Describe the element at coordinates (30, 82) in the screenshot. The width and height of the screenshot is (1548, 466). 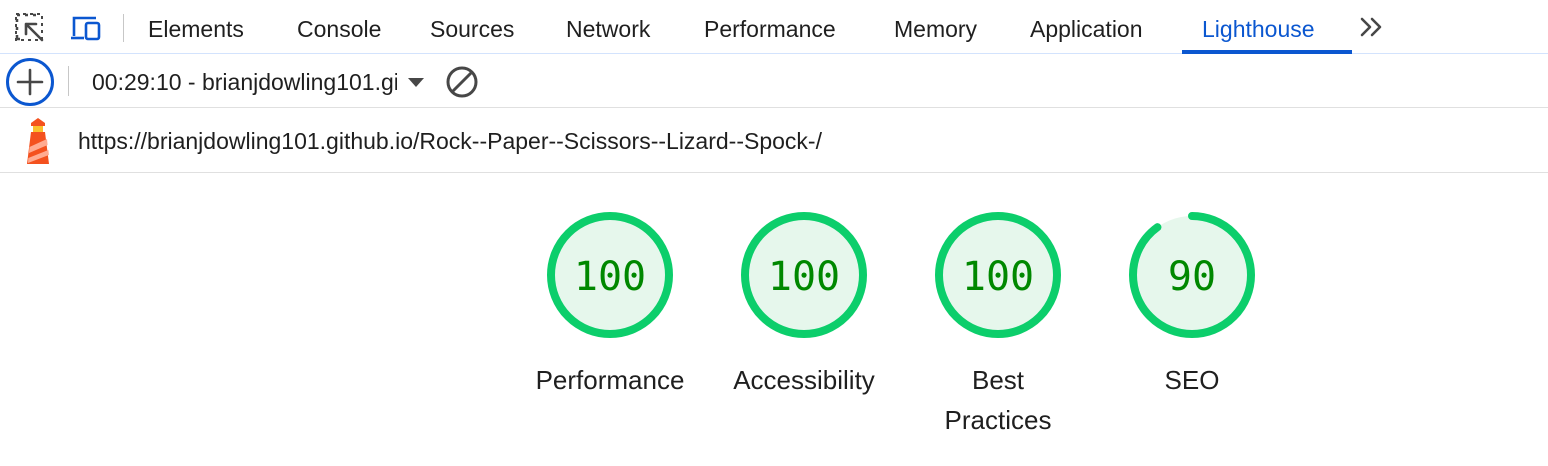
I see `plus-icon` at that location.